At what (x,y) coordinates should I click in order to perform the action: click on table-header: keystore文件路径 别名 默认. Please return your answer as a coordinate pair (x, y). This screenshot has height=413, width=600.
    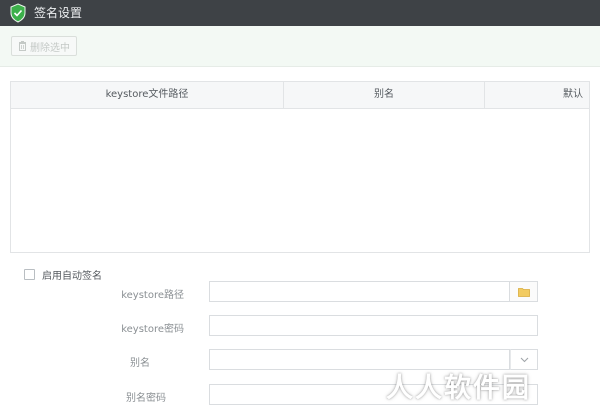
    Looking at the image, I should click on (300, 95).